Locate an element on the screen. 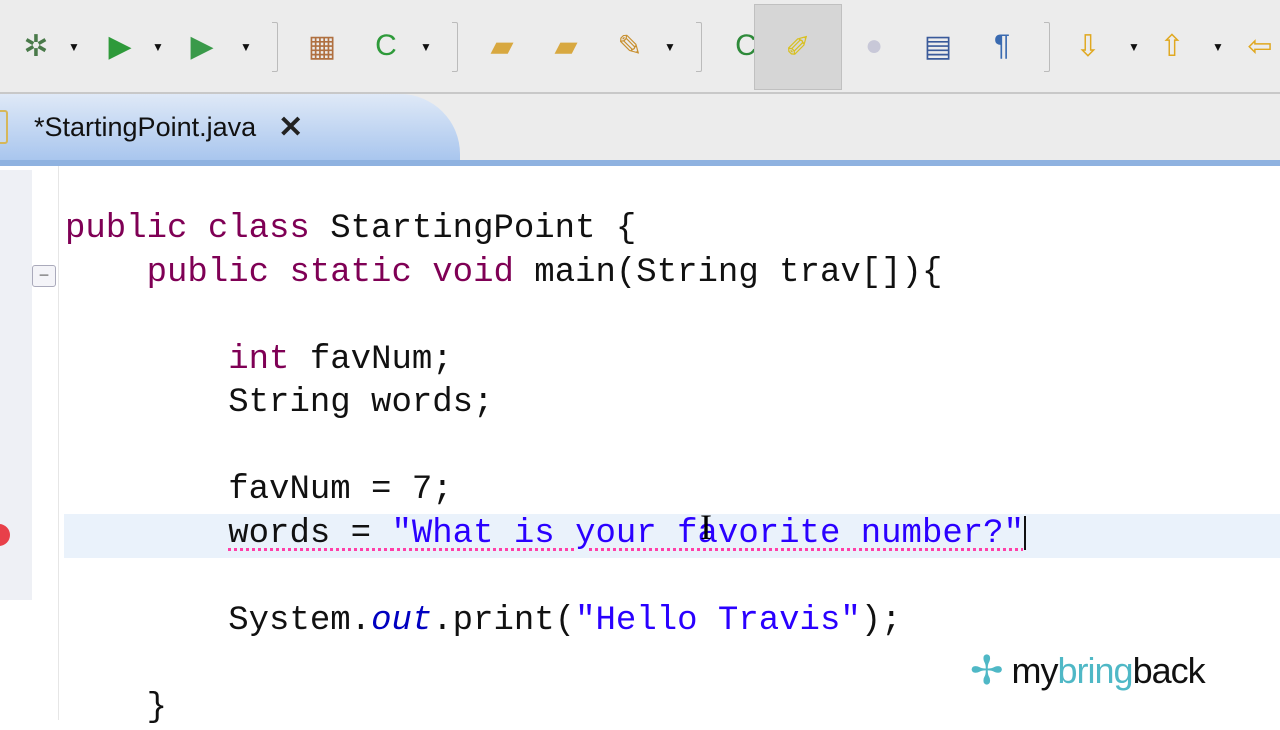  show-source-icon: ▤ is located at coordinates (938, 46).